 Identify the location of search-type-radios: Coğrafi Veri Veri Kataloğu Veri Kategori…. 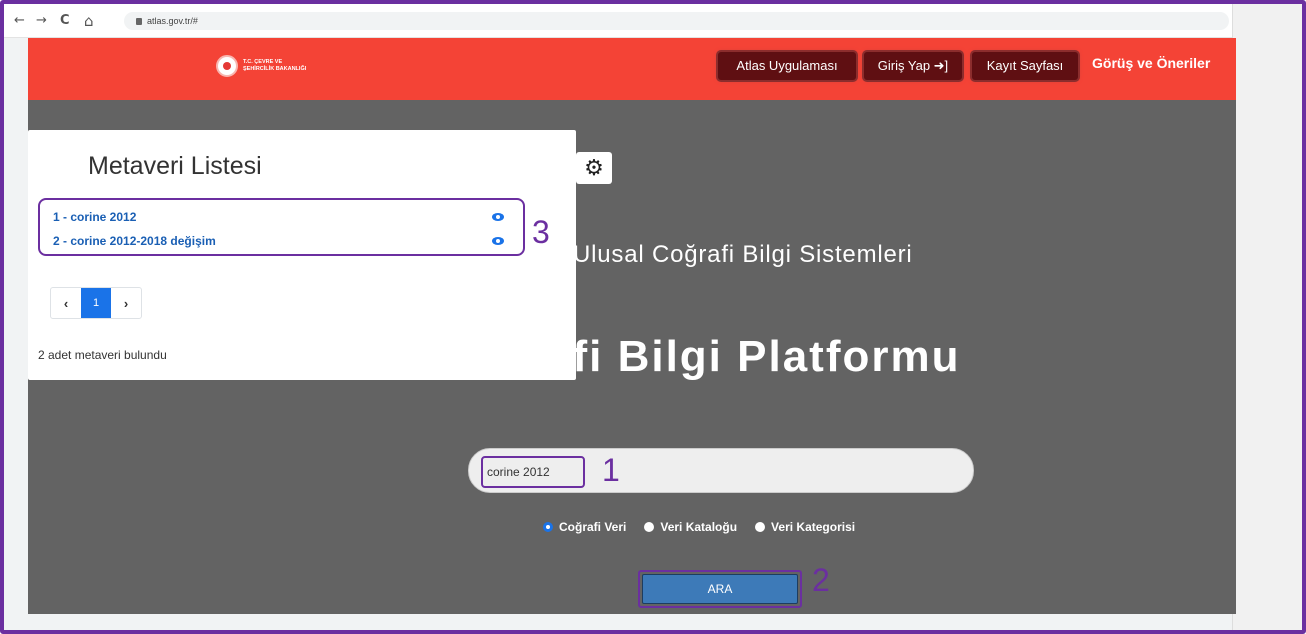
(699, 527).